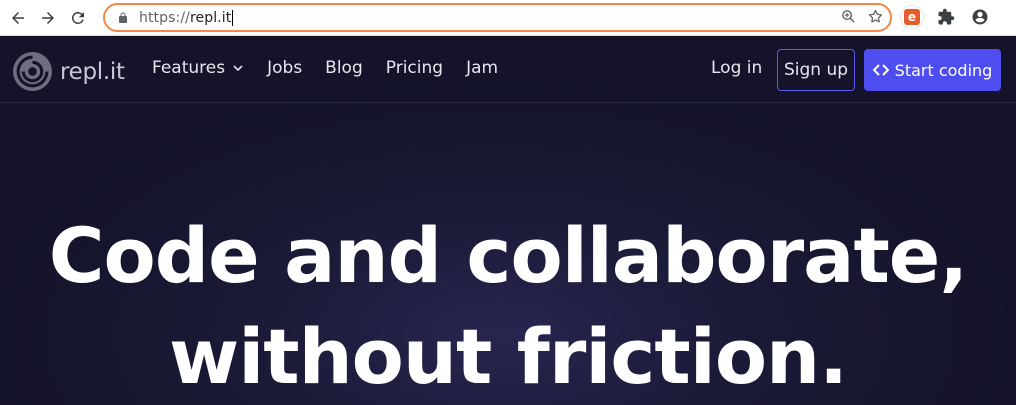 This screenshot has height=405, width=1016. I want to click on replit-logo-icon, so click(32, 71).